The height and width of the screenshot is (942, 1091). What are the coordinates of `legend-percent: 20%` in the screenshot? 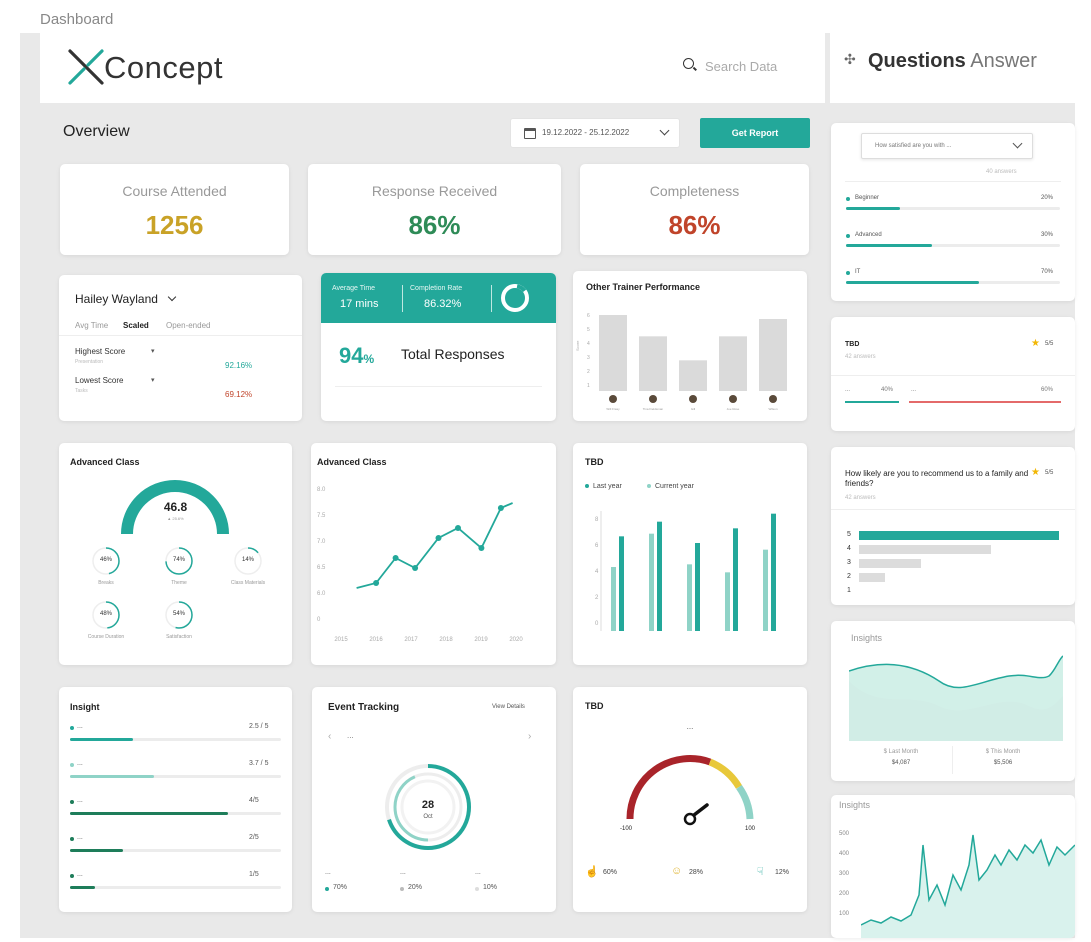 It's located at (415, 887).